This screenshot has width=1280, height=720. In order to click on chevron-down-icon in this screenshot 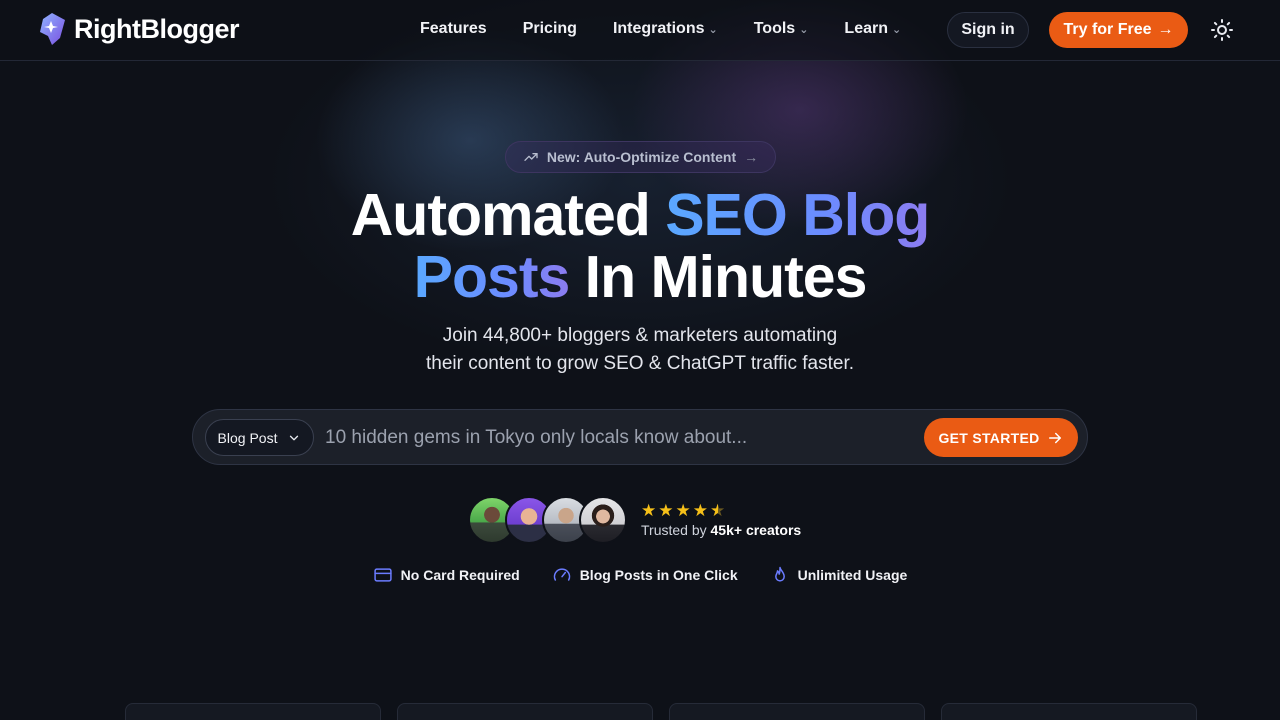, I will do `click(294, 437)`.